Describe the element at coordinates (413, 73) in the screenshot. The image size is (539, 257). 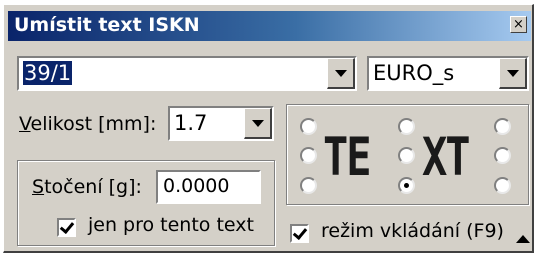
I see `font-value: EURO_s` at that location.